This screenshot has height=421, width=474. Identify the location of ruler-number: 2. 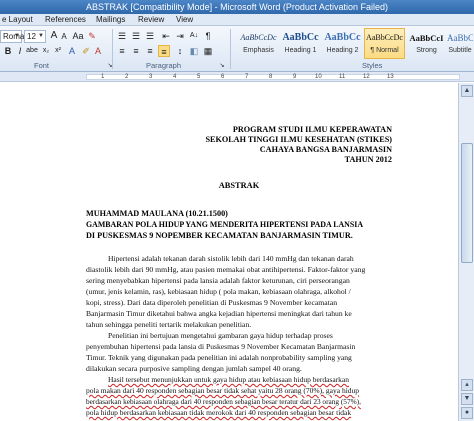
(127, 77).